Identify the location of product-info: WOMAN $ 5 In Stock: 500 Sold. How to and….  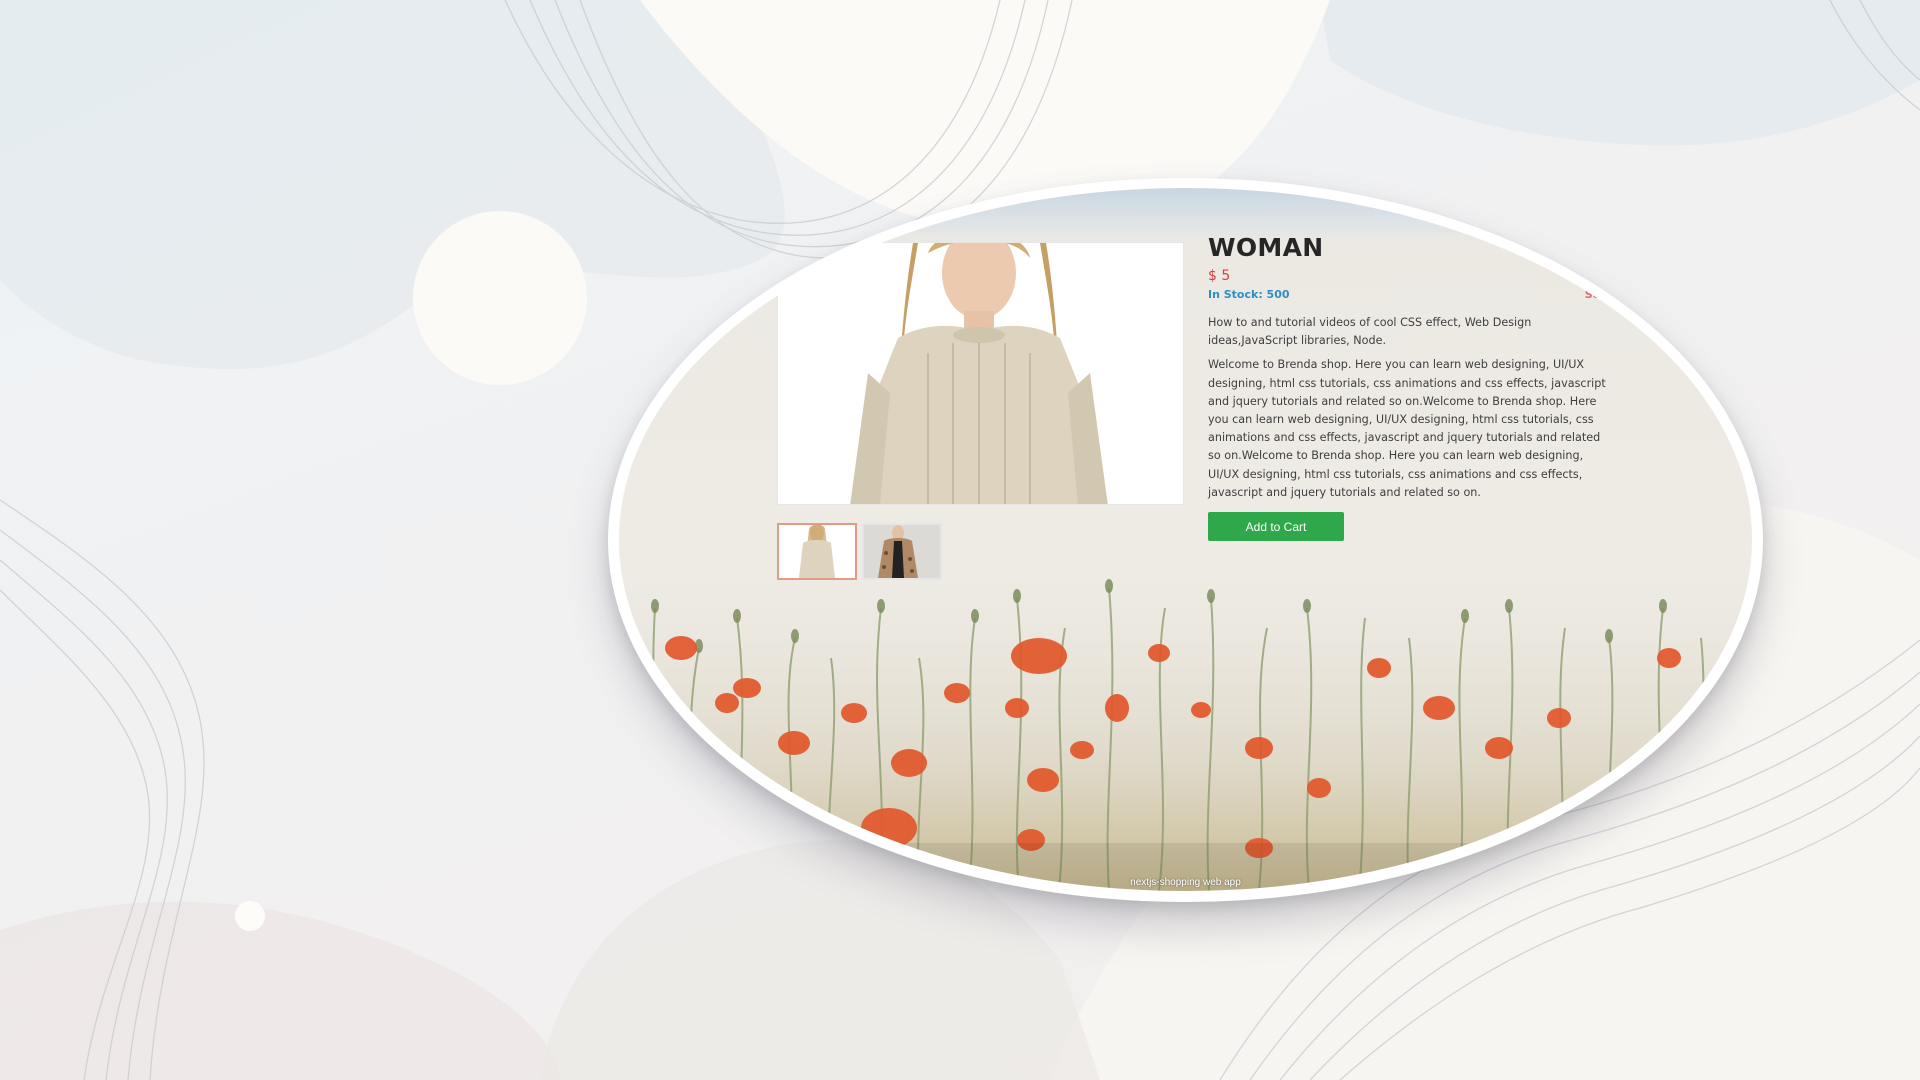
(1412, 387).